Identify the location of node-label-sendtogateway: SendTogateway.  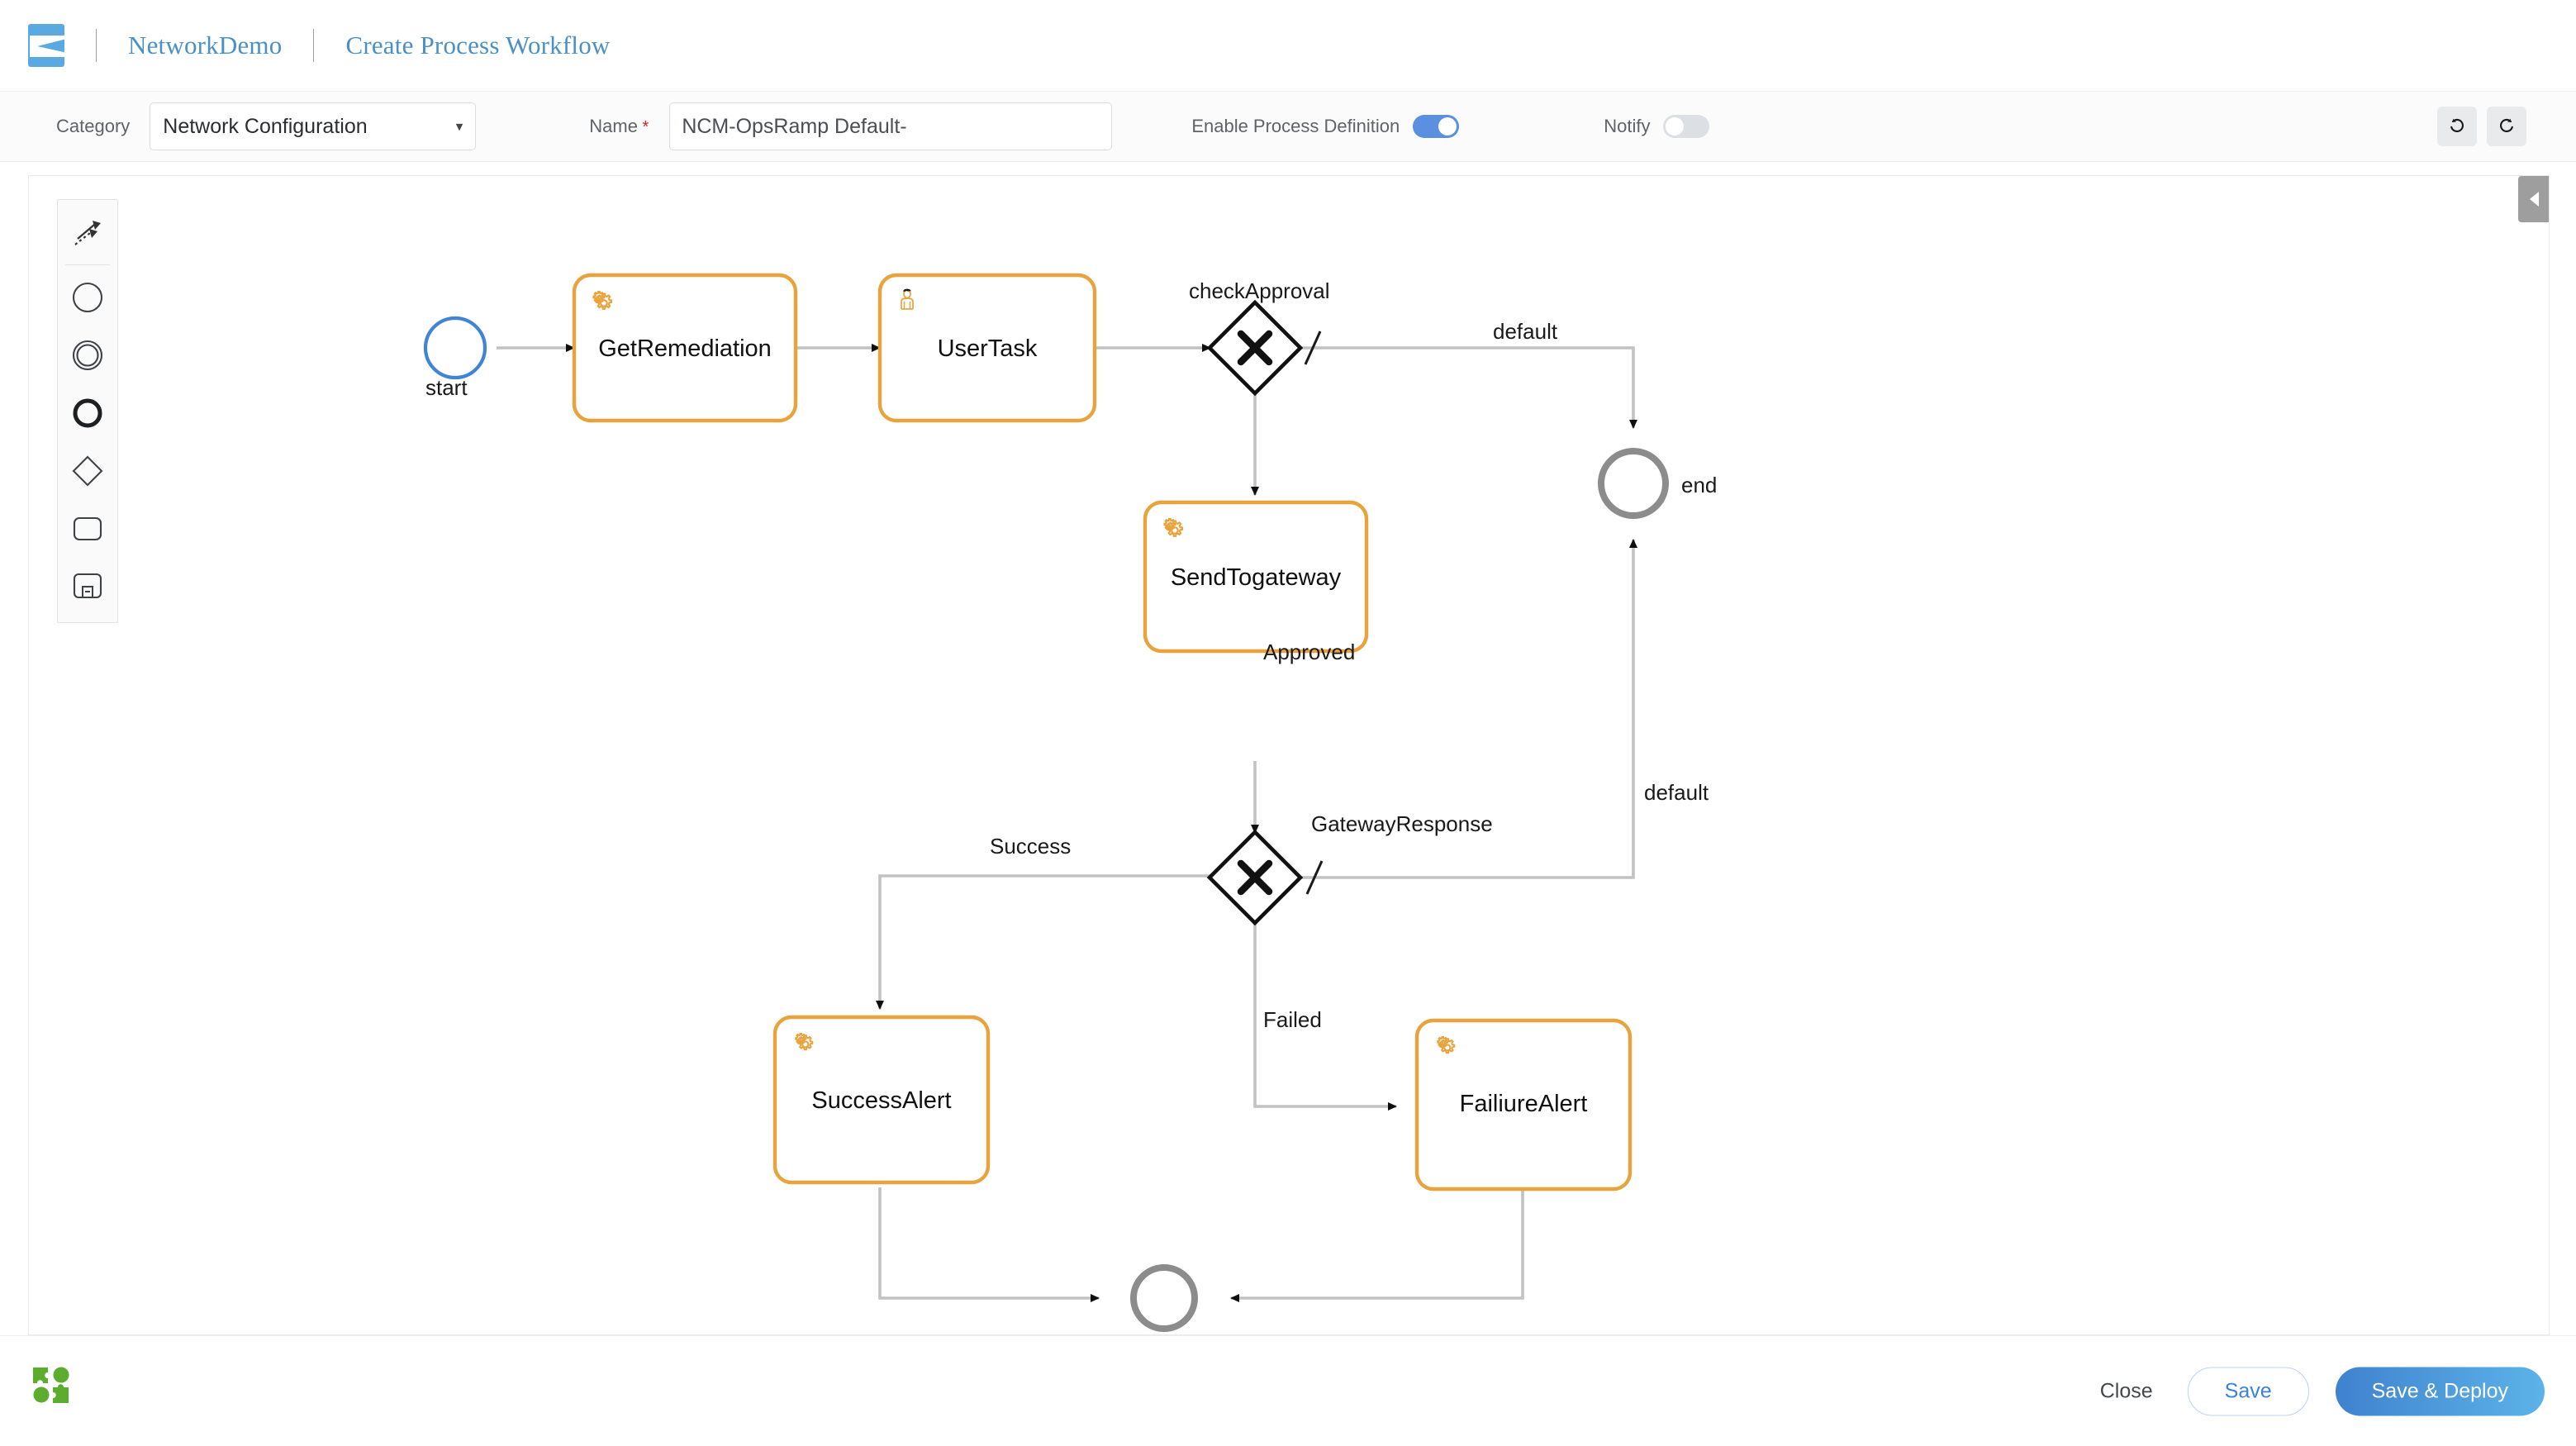
(1256, 577).